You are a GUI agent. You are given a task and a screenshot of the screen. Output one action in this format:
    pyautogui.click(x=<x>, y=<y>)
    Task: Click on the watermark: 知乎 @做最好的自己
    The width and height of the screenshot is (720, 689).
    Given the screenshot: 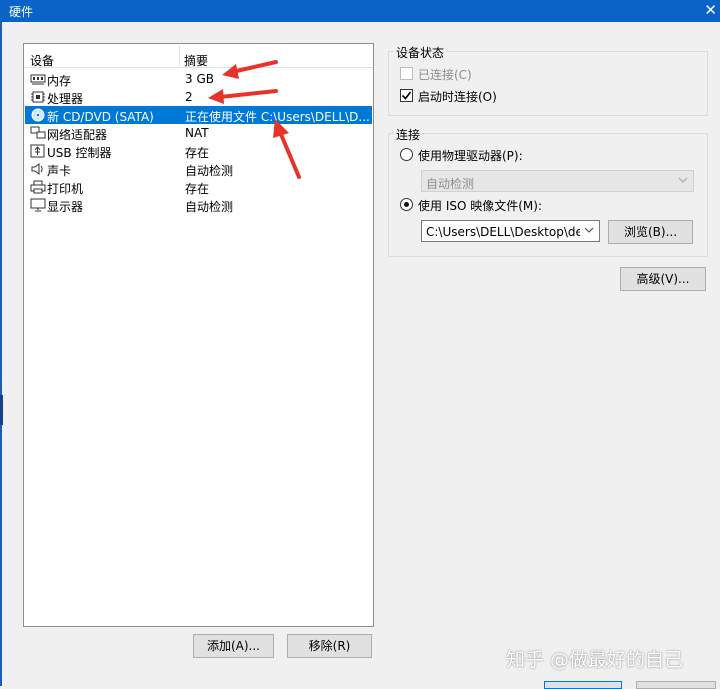 What is the action you would take?
    pyautogui.click(x=595, y=660)
    